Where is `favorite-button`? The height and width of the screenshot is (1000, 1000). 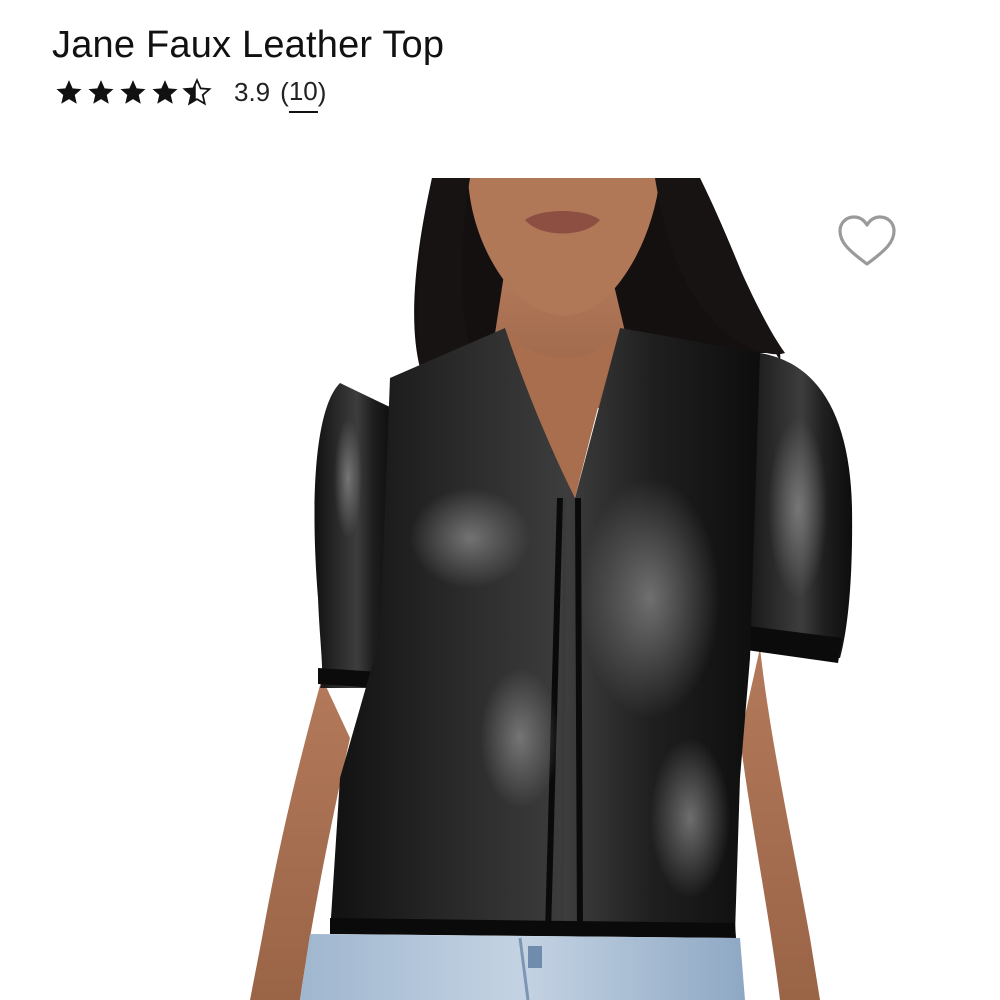
favorite-button is located at coordinates (867, 242).